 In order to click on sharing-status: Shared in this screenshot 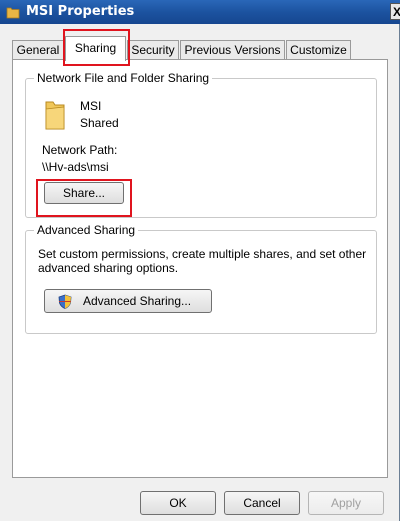, I will do `click(99, 123)`.